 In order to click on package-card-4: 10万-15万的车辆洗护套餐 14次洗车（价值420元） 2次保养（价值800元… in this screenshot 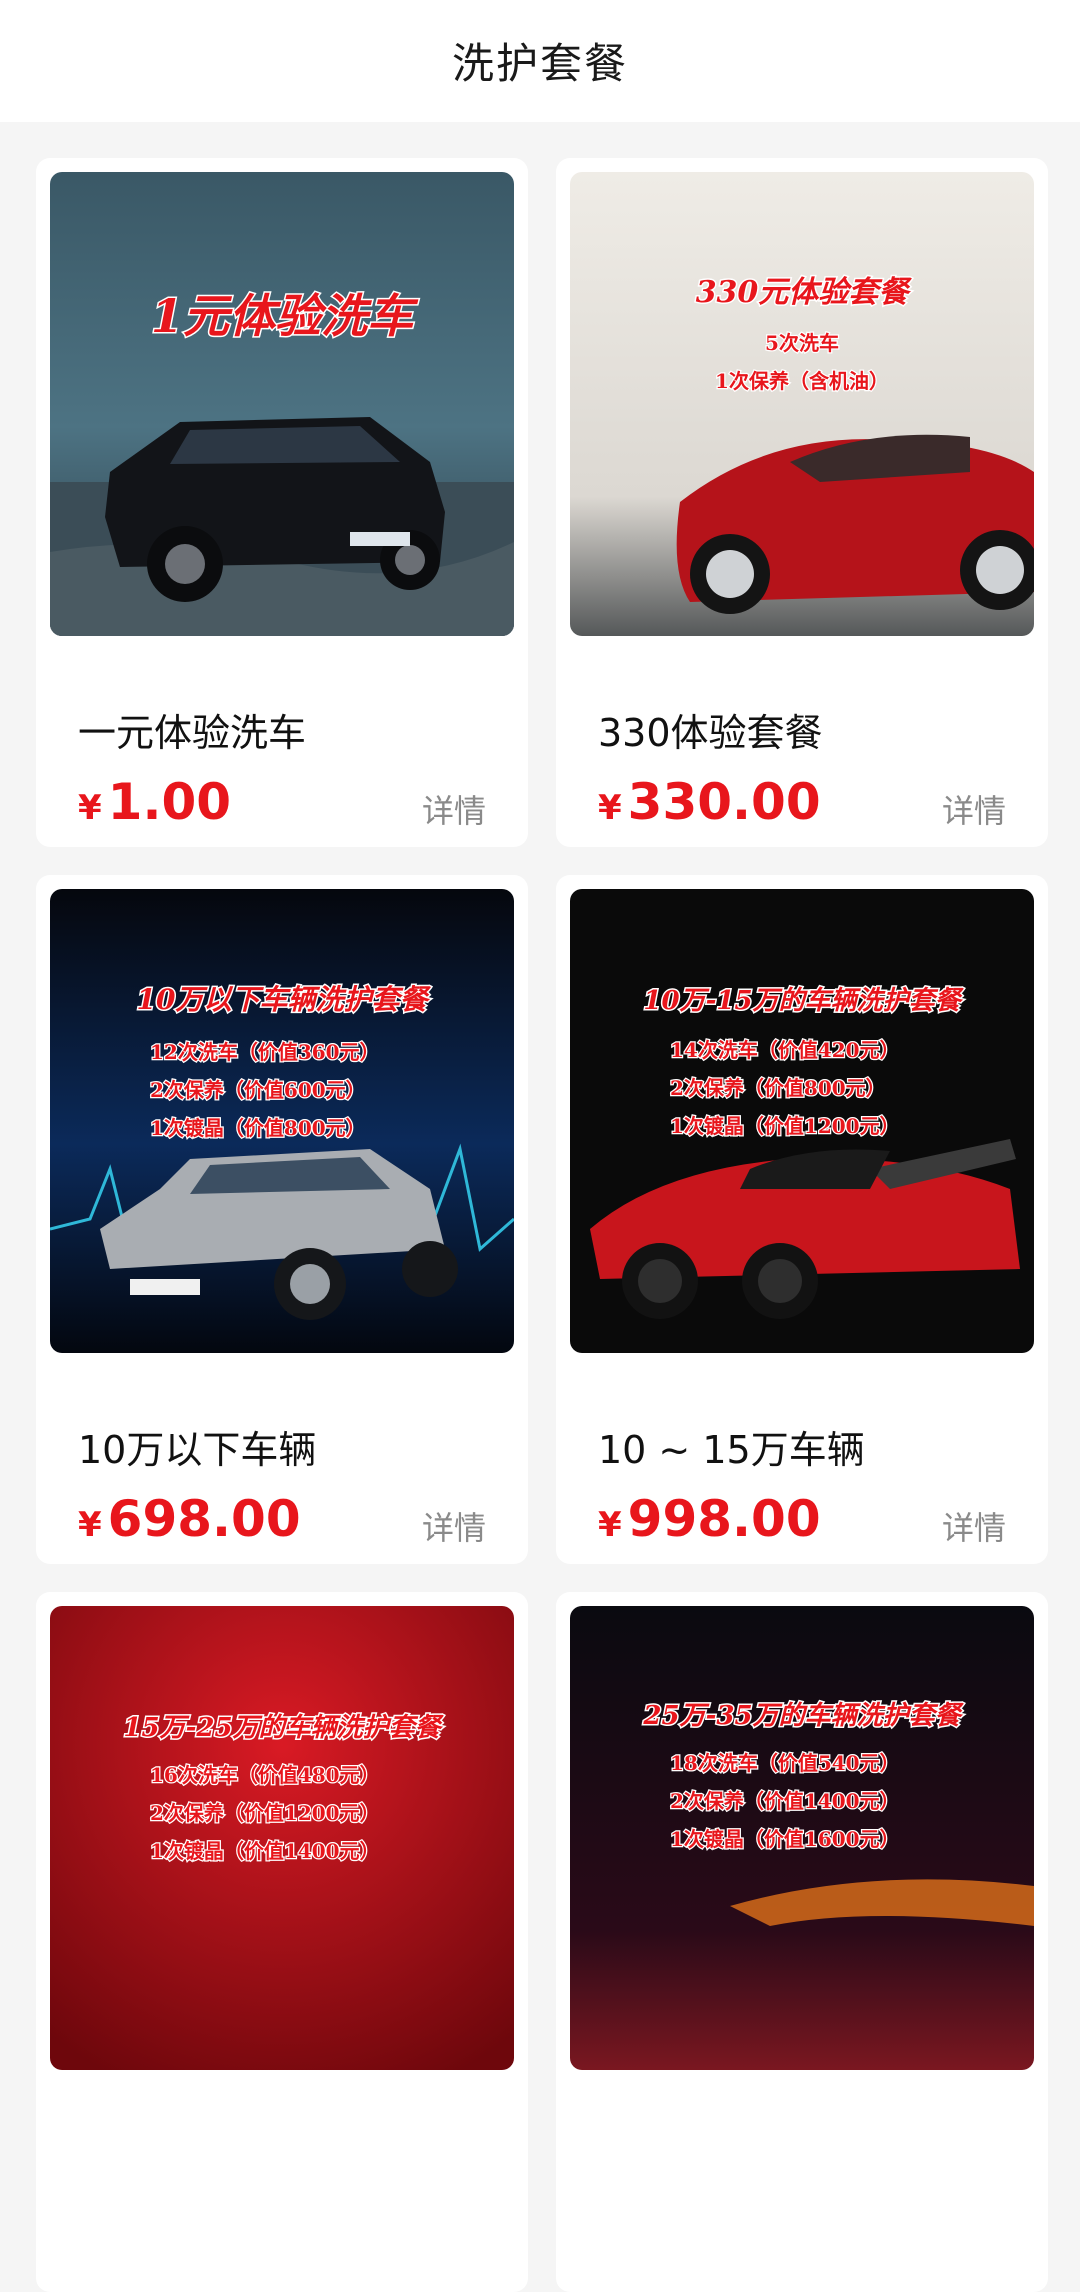, I will do `click(802, 1219)`.